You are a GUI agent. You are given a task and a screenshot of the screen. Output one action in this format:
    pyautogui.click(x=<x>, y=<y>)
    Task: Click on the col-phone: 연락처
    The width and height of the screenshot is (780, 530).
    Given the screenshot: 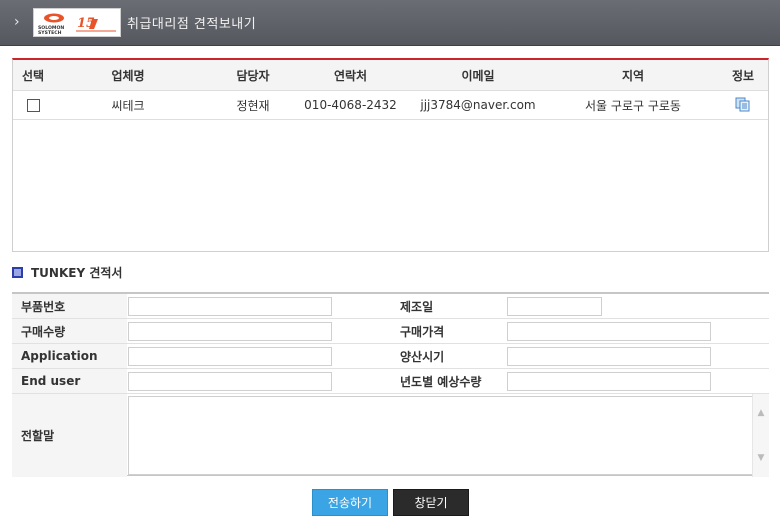 What is the action you would take?
    pyautogui.click(x=350, y=75)
    